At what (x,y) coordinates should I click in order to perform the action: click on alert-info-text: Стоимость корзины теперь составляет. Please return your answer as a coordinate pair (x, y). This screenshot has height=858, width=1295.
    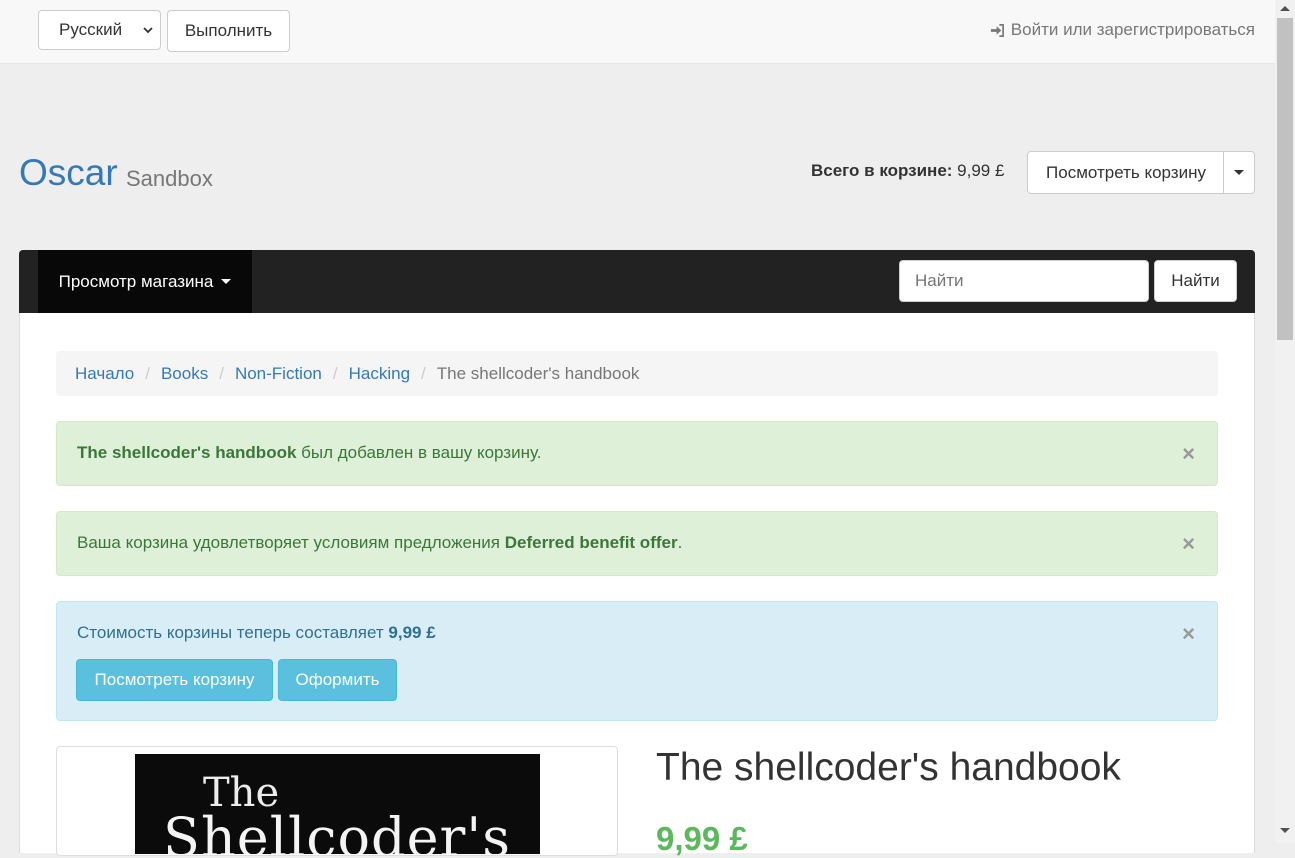
    Looking at the image, I should click on (233, 632).